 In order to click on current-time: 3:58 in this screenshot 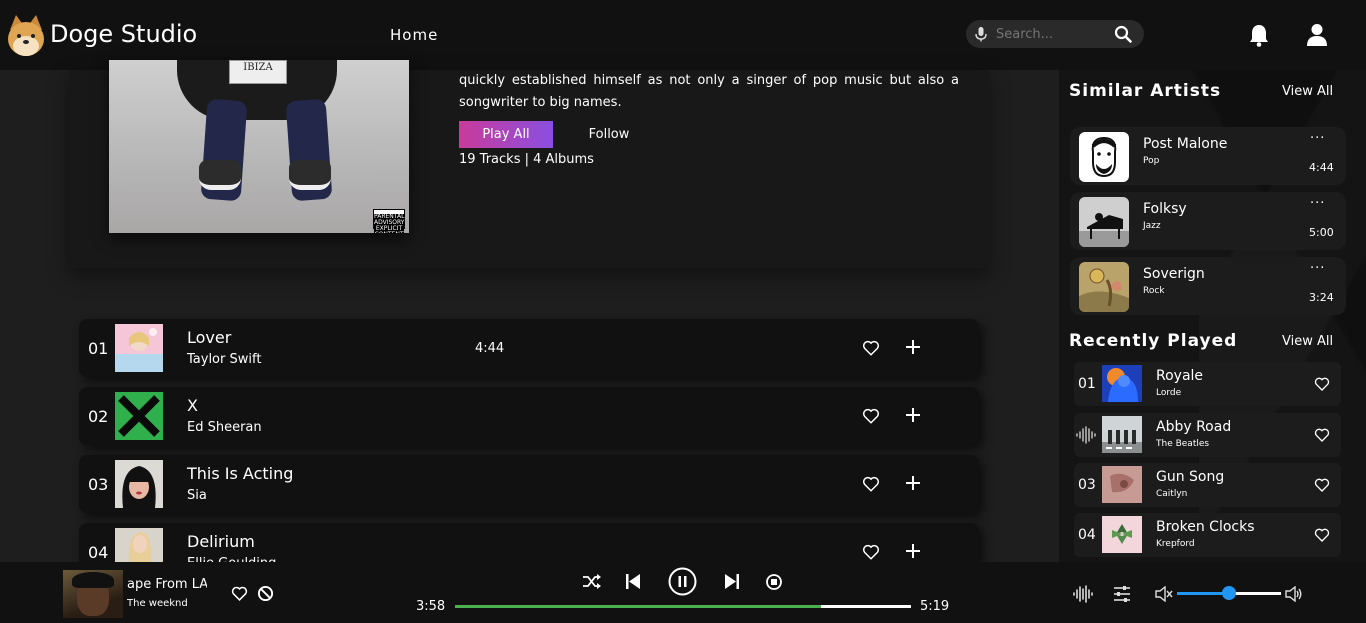, I will do `click(431, 606)`.